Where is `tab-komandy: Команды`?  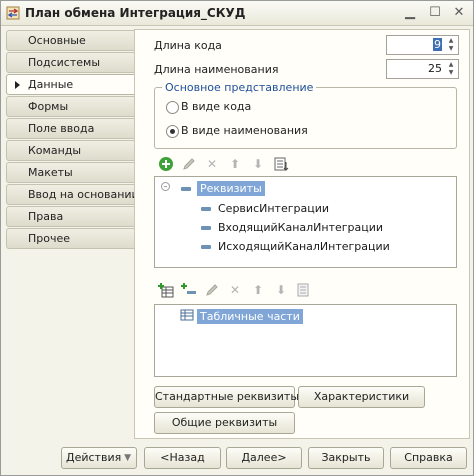
tab-komandy: Команды is located at coordinates (70, 150).